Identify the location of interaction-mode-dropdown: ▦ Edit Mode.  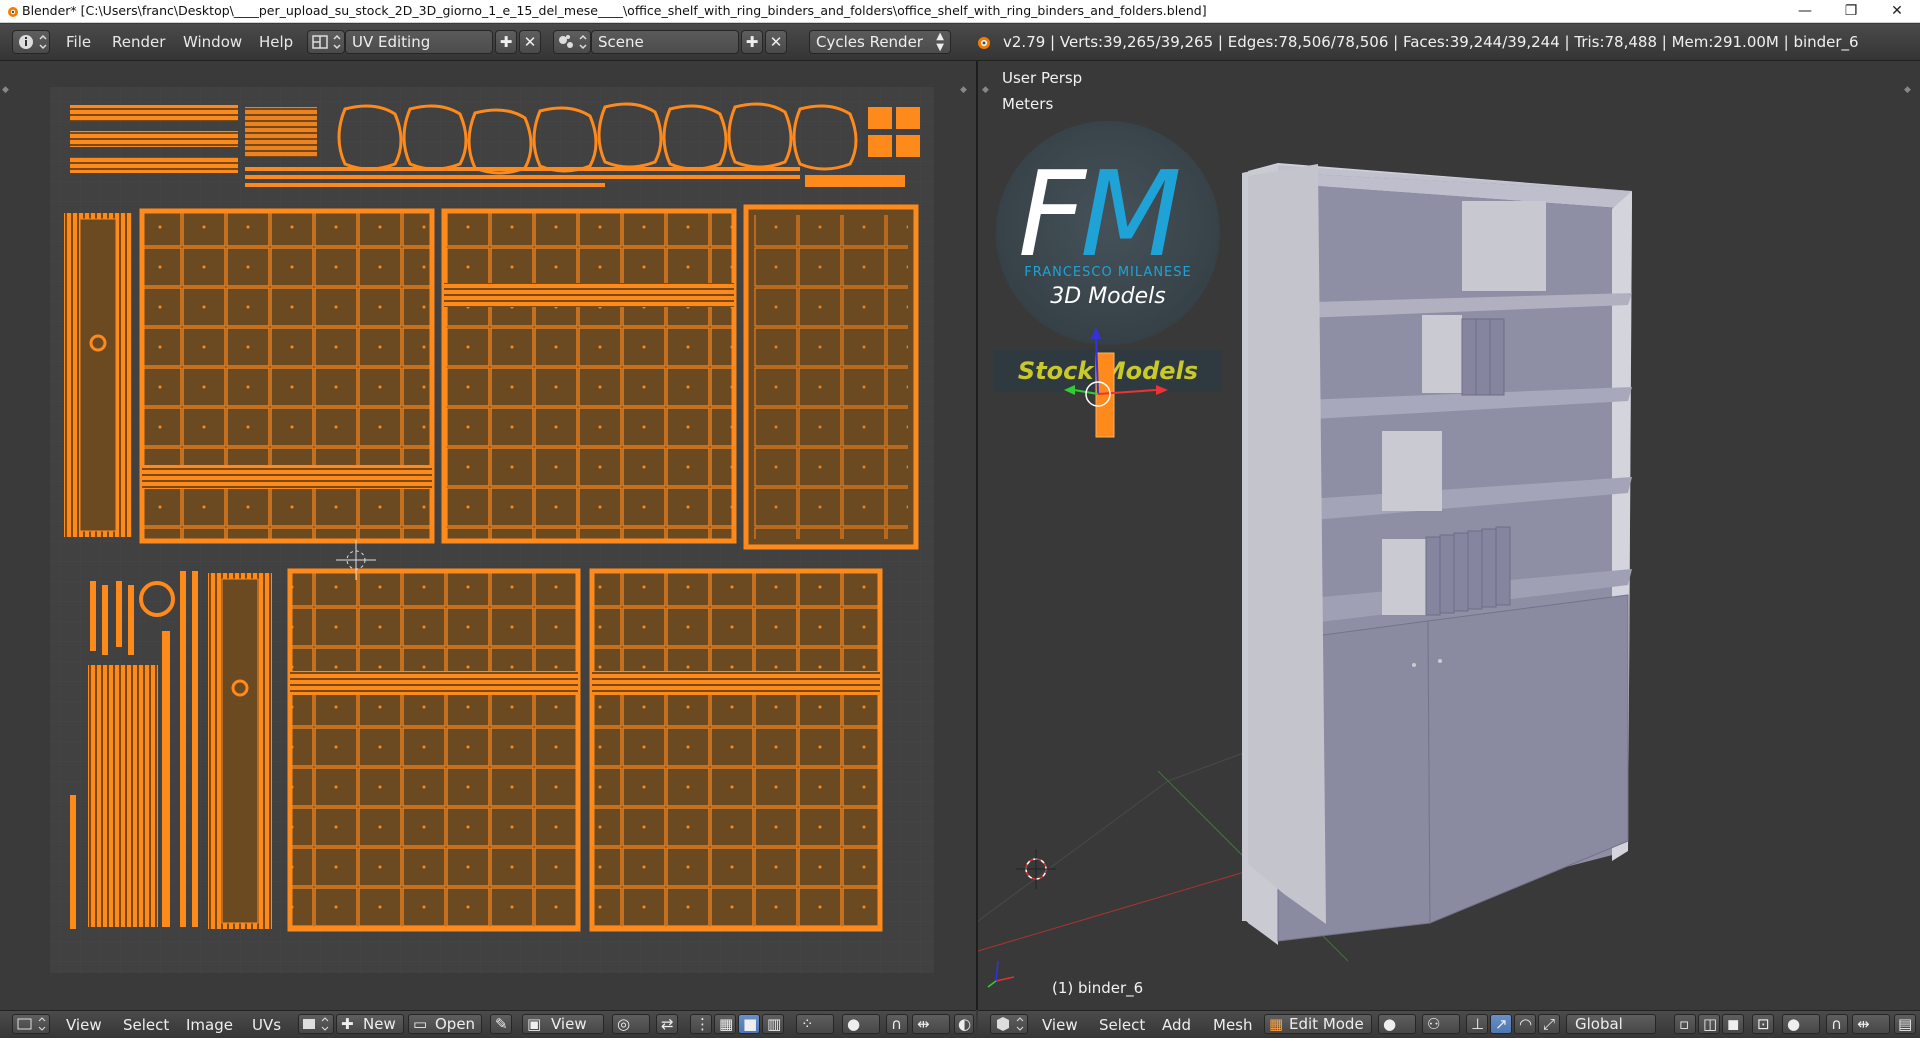
(1318, 1024).